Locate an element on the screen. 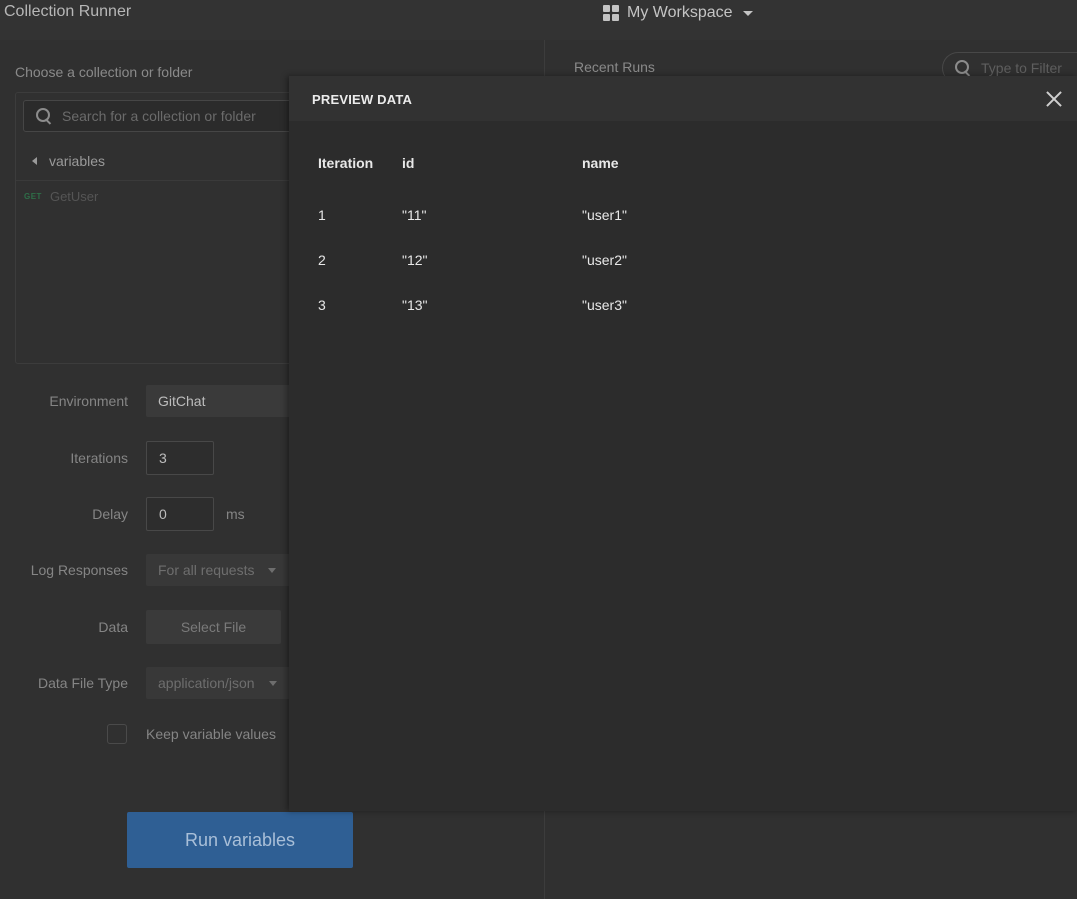  column-header-id: id is located at coordinates (408, 163).